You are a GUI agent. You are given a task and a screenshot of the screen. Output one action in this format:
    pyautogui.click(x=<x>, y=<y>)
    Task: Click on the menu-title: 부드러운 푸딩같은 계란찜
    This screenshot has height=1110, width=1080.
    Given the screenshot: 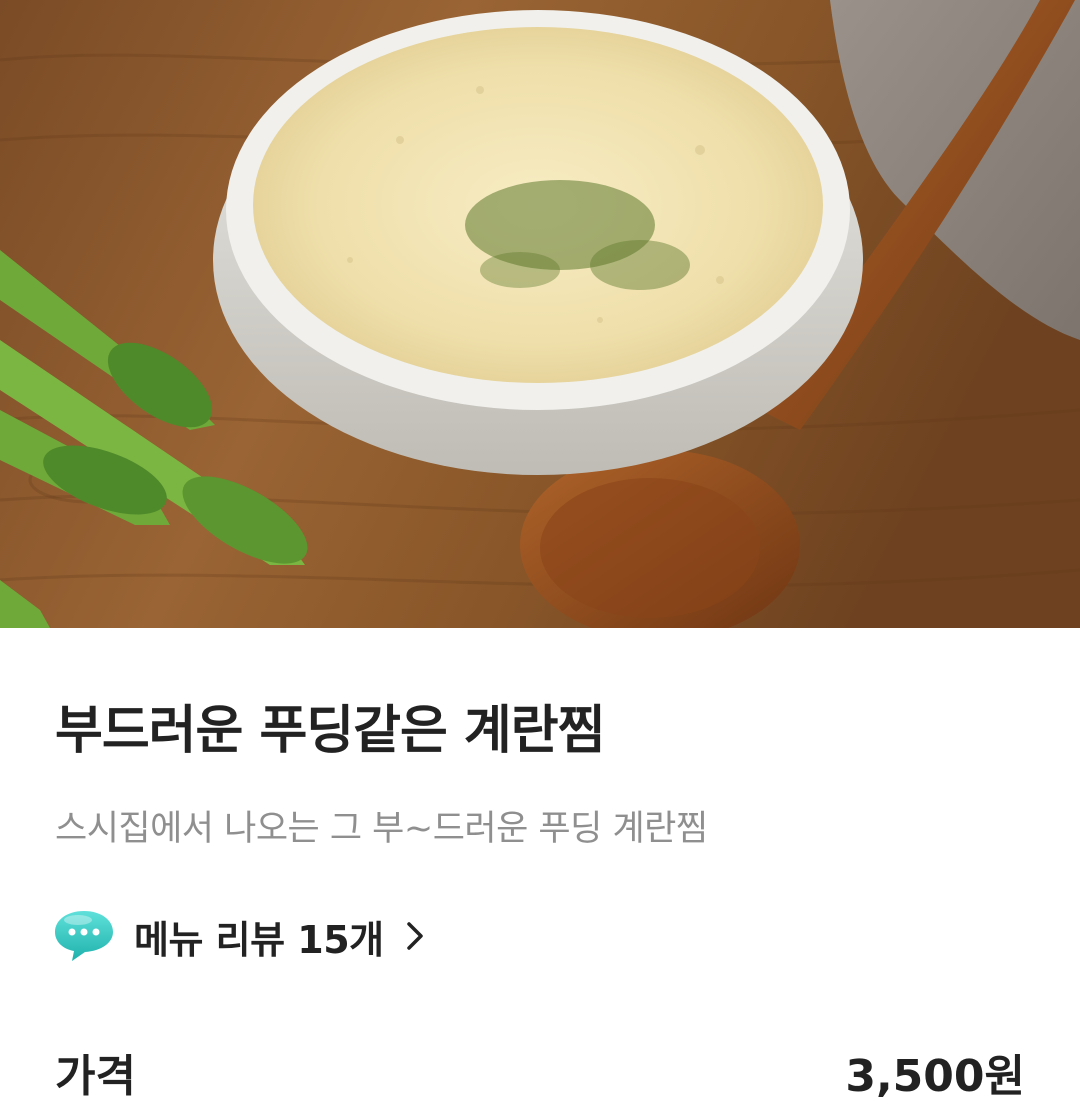 What is the action you would take?
    pyautogui.click(x=330, y=731)
    